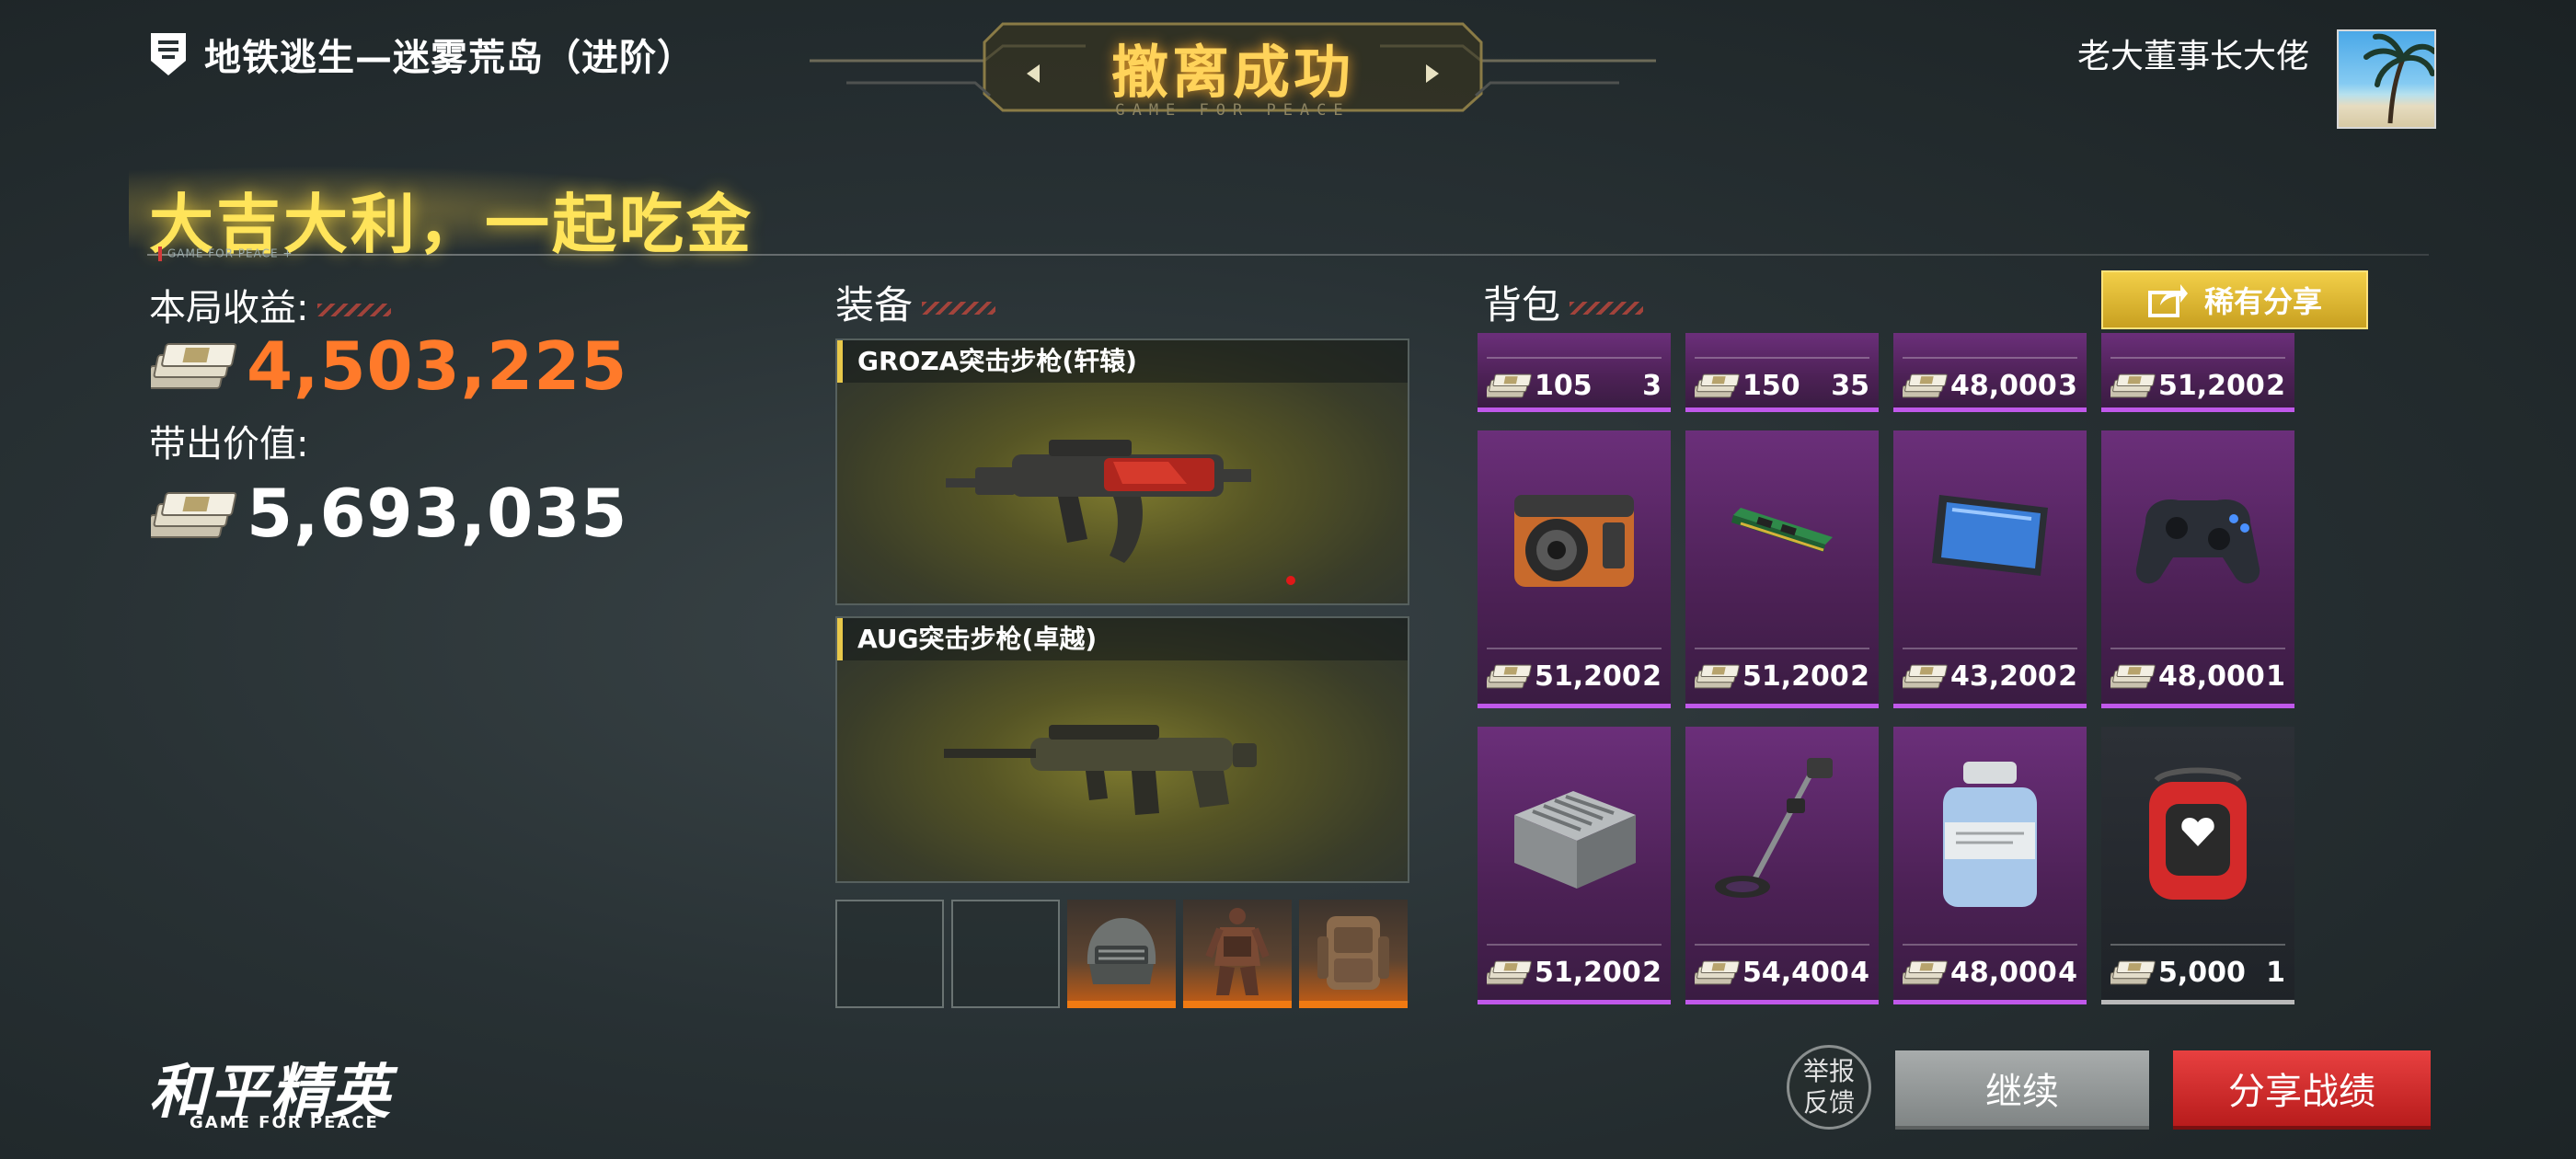 This screenshot has height=1159, width=2576. Describe the element at coordinates (437, 513) in the screenshot. I see `carry-value: 5,693,035` at that location.